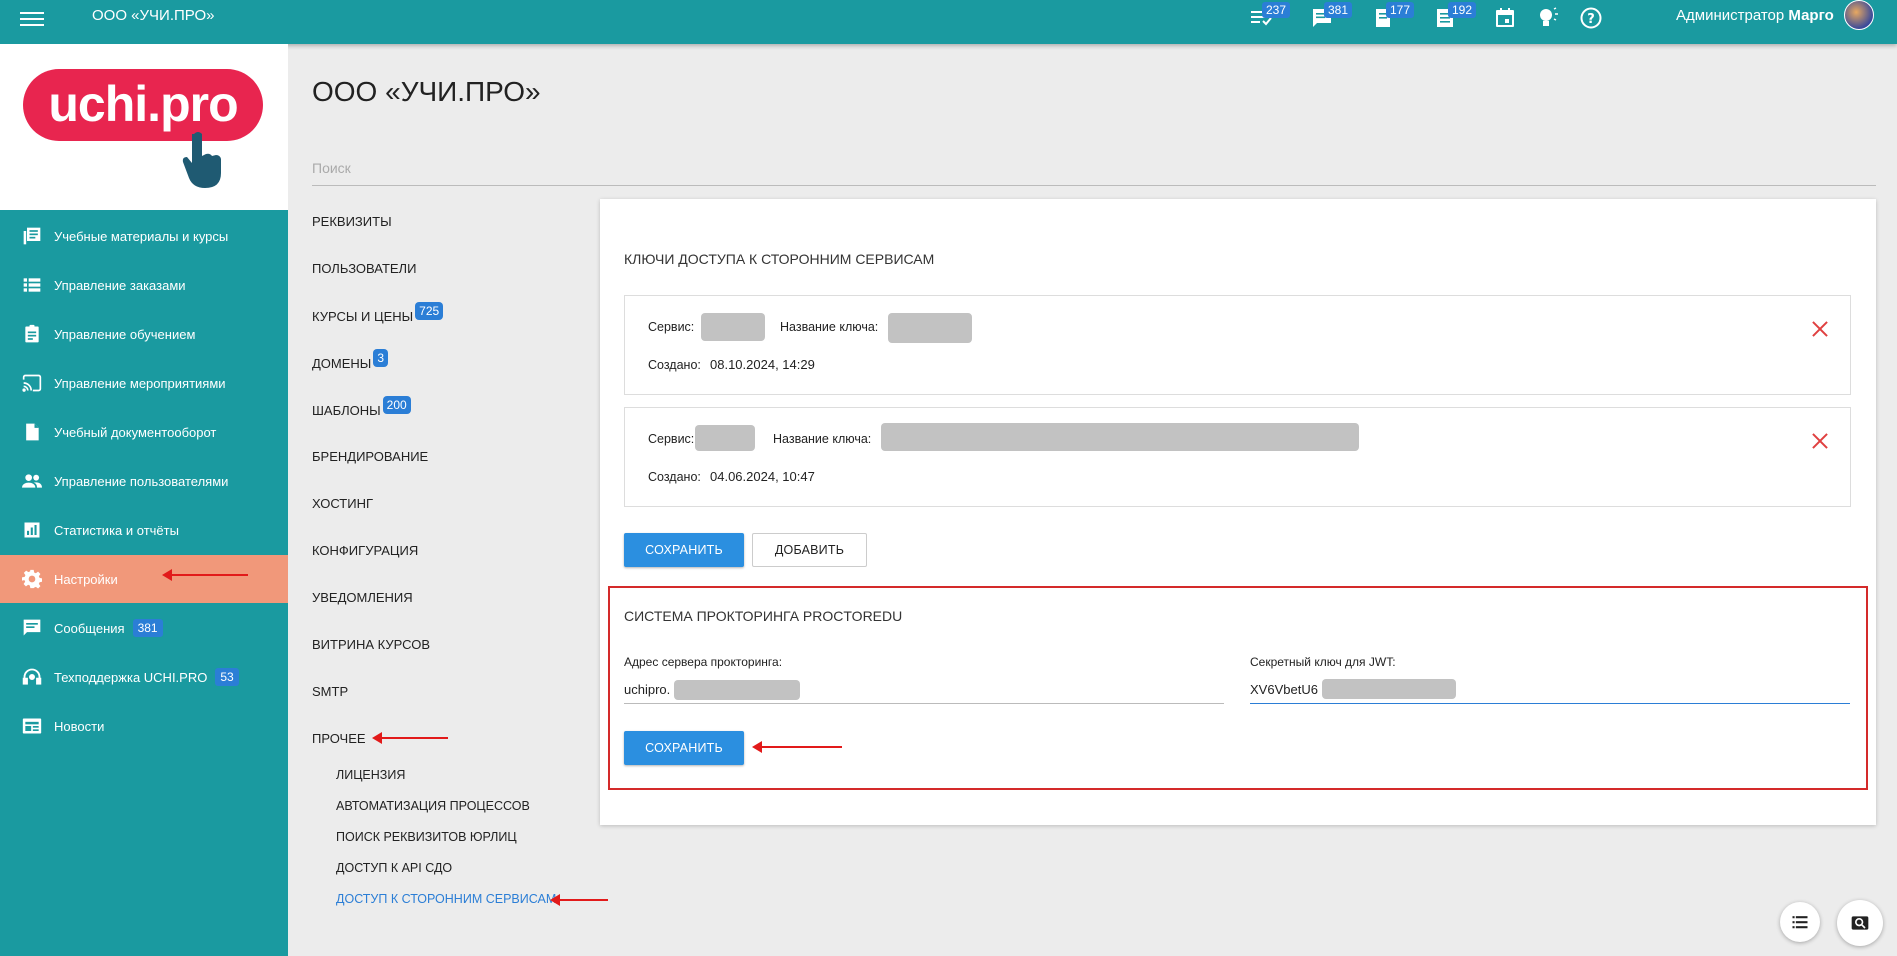  I want to click on settings-menu-item-smtp: SMTP, so click(330, 691).